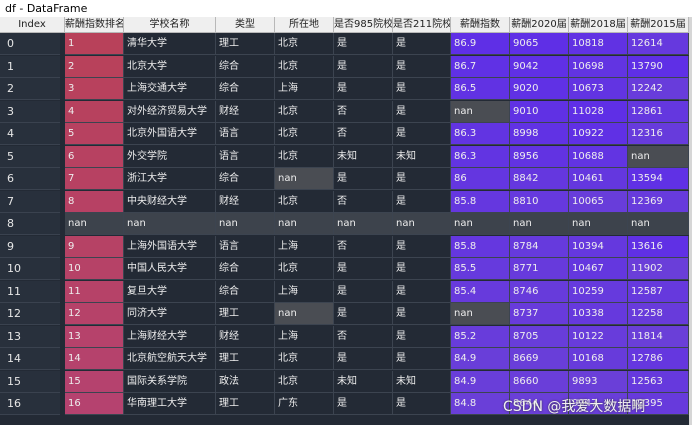 This screenshot has width=692, height=425. What do you see at coordinates (480, 134) in the screenshot?
I see `table-cell: 86.3` at bounding box center [480, 134].